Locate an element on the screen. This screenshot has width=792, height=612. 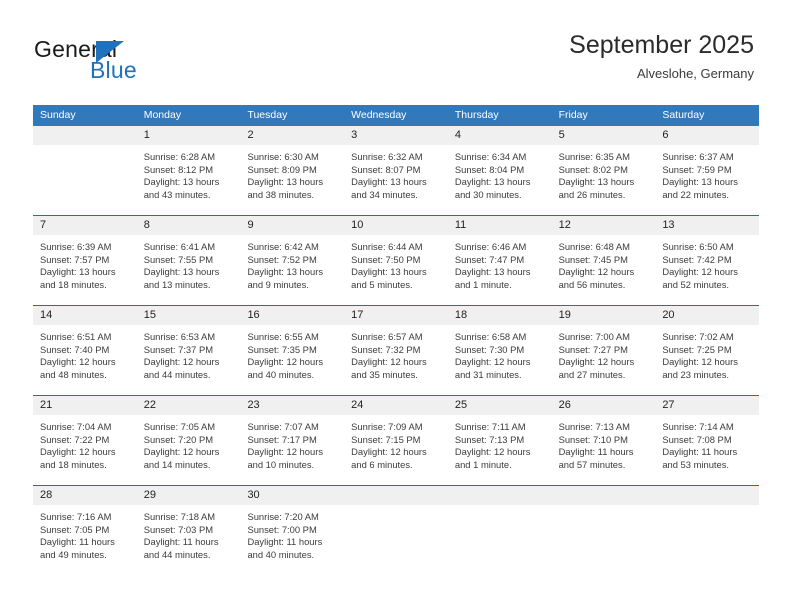
sunrise-text: Sunrise: 6:39 AM is located at coordinates (76, 246).